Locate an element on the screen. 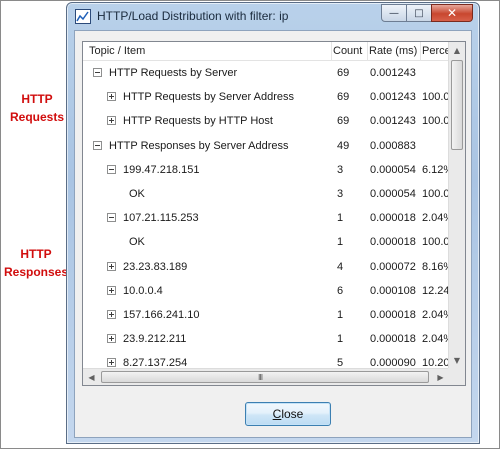 The image size is (500, 449). scroll-right-arrow-icon: ▶ is located at coordinates (440, 377).